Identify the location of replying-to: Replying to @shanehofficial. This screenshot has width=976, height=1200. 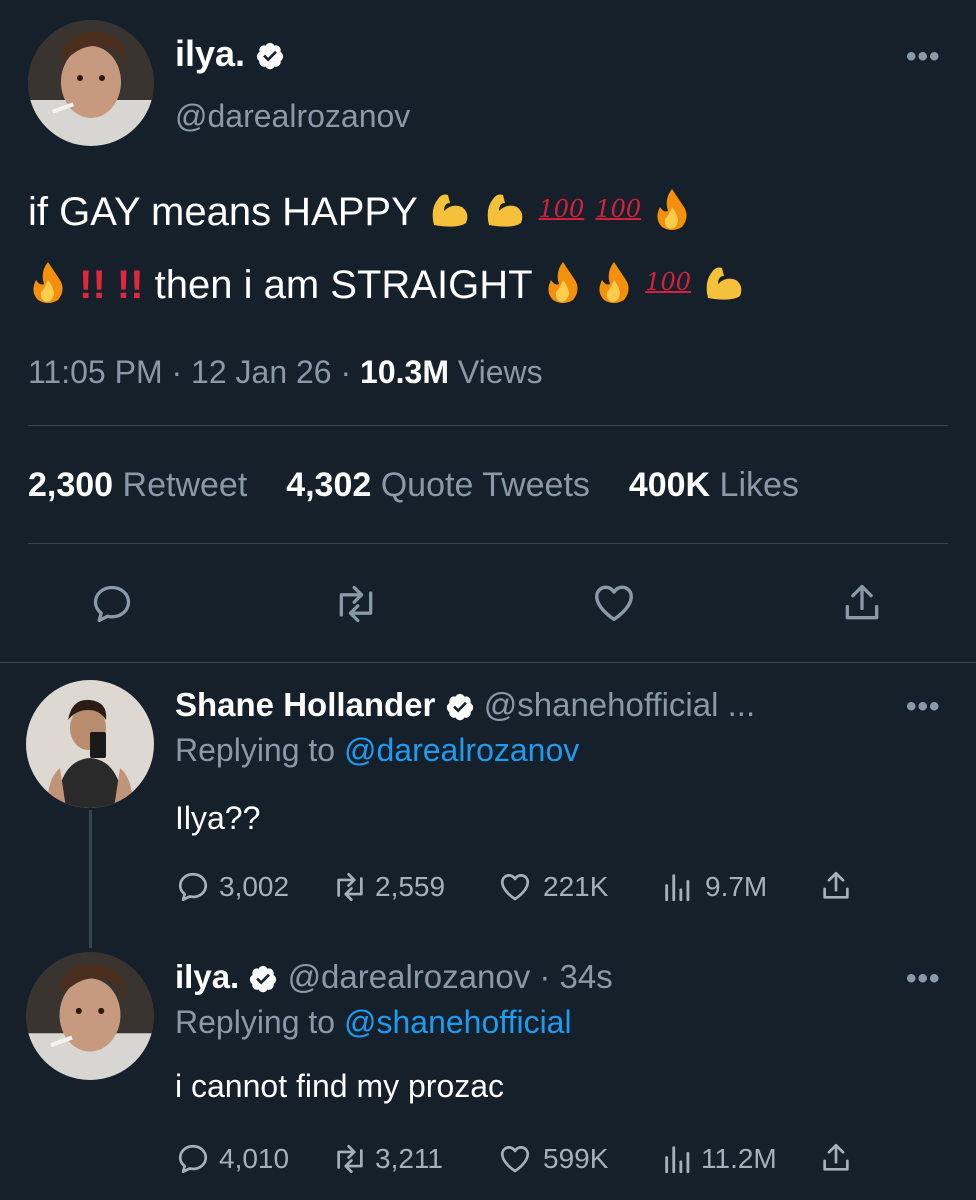
(373, 1022).